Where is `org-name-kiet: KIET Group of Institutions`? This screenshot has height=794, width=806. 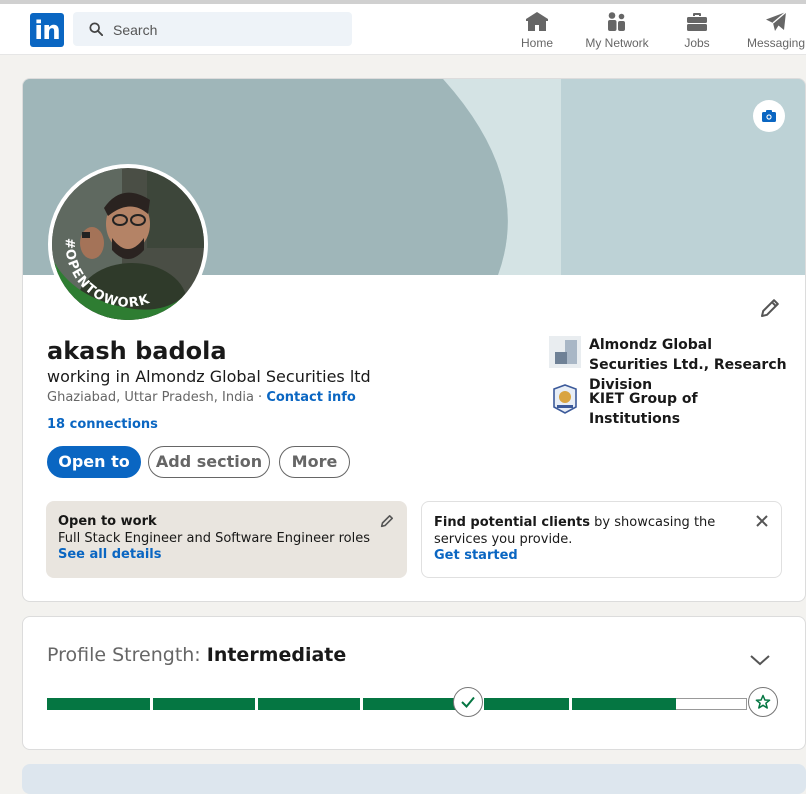 org-name-kiet: KIET Group of Institutions is located at coordinates (643, 409).